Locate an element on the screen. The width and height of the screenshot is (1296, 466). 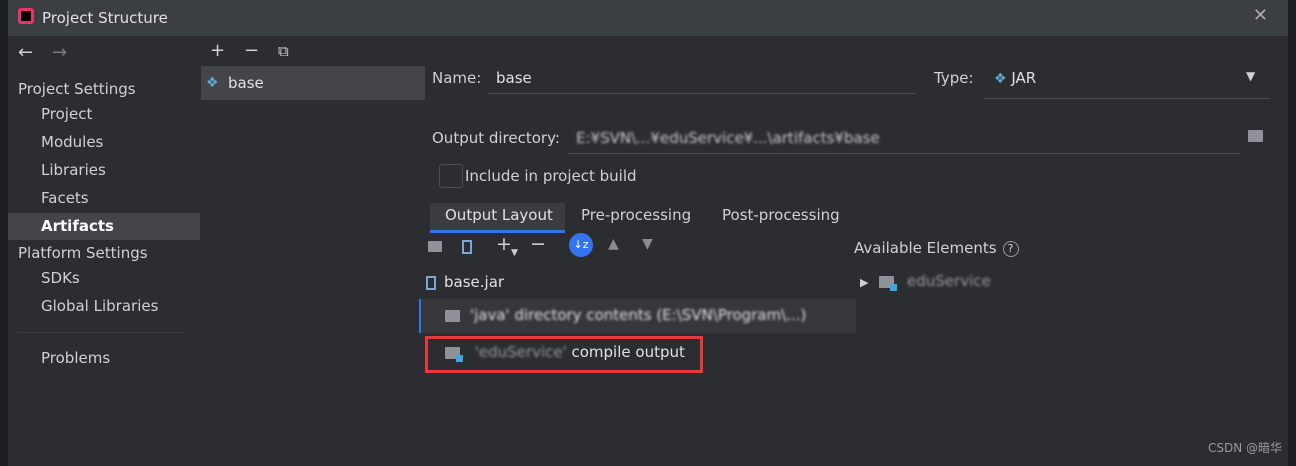
forward-arrow-icon: → is located at coordinates (59, 52).